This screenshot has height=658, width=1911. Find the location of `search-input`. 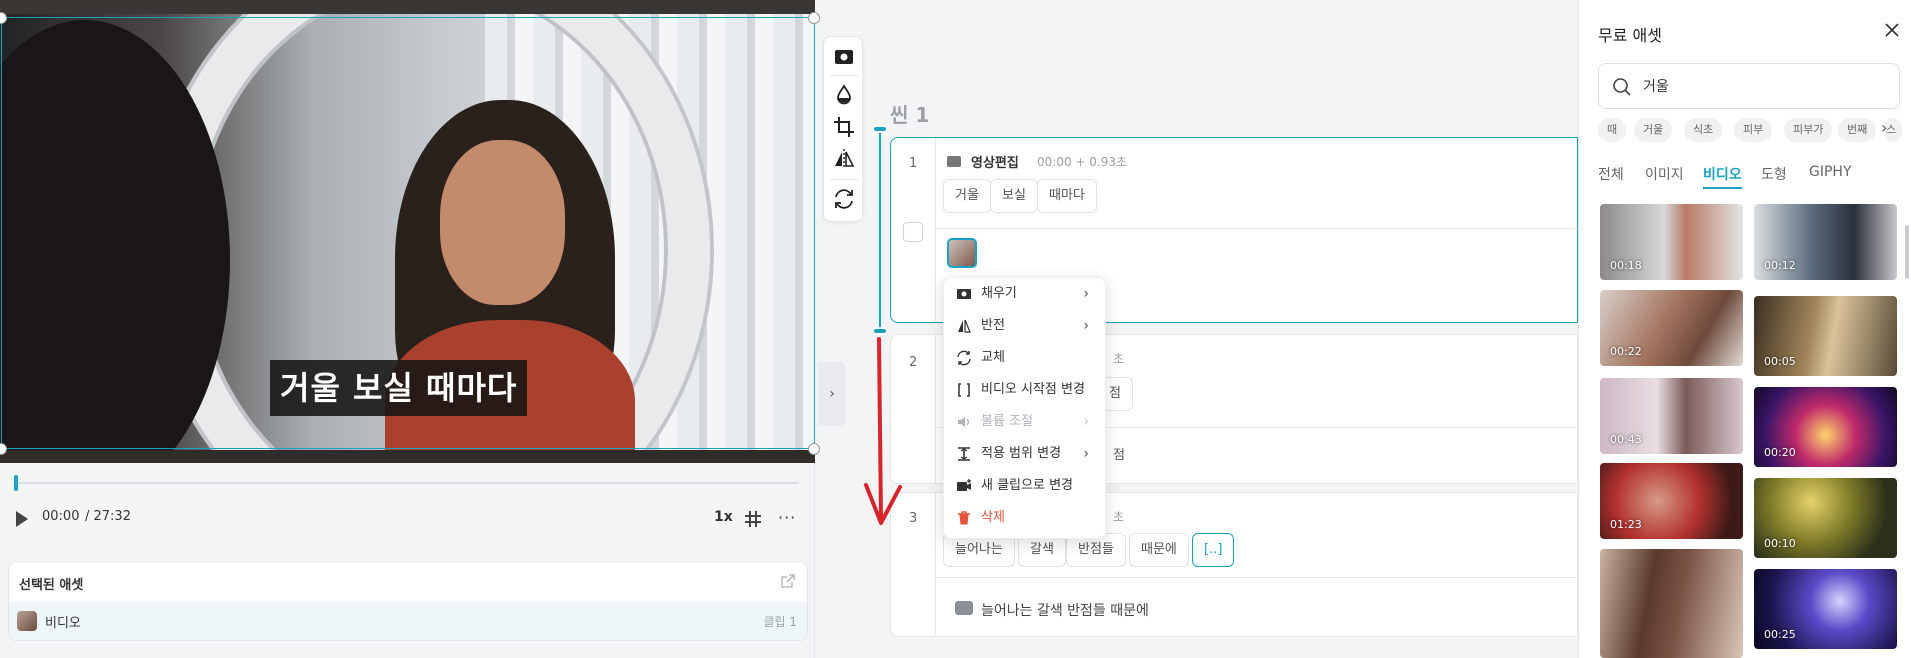

search-input is located at coordinates (1763, 86).